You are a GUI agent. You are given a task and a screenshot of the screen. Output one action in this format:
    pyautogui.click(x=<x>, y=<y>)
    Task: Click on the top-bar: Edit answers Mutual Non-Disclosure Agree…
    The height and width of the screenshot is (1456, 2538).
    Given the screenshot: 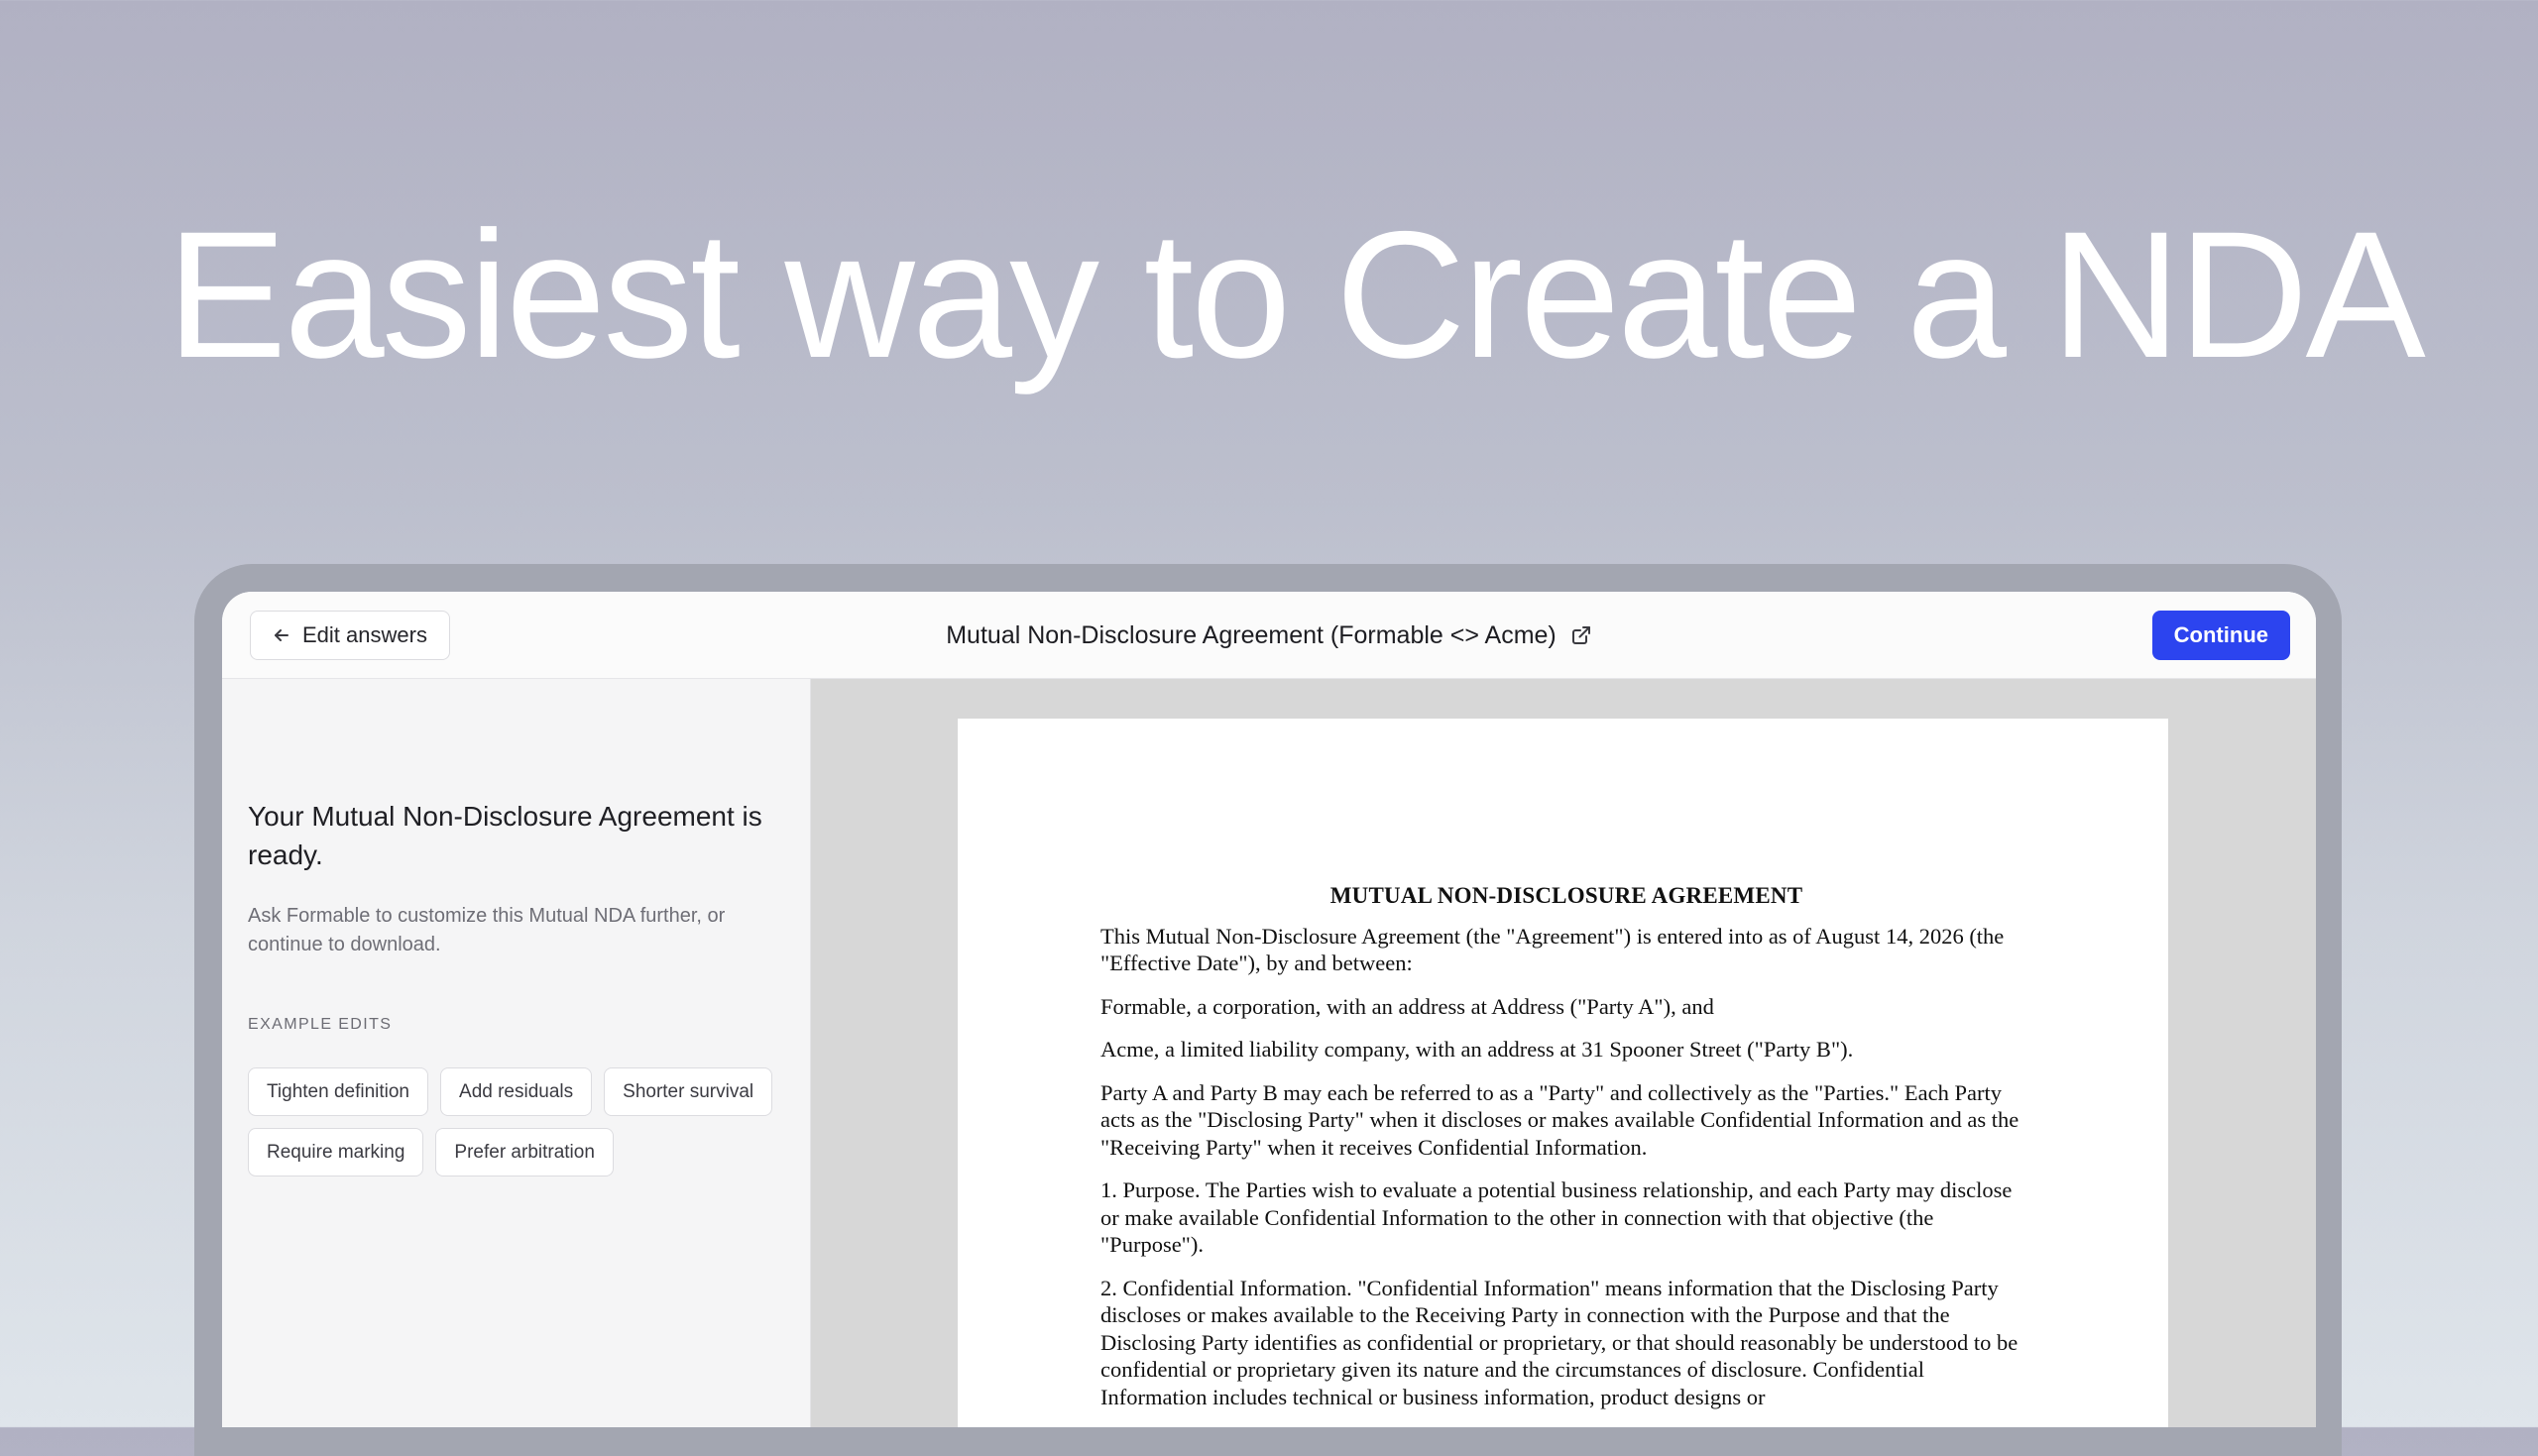 What is the action you would take?
    pyautogui.click(x=1269, y=635)
    